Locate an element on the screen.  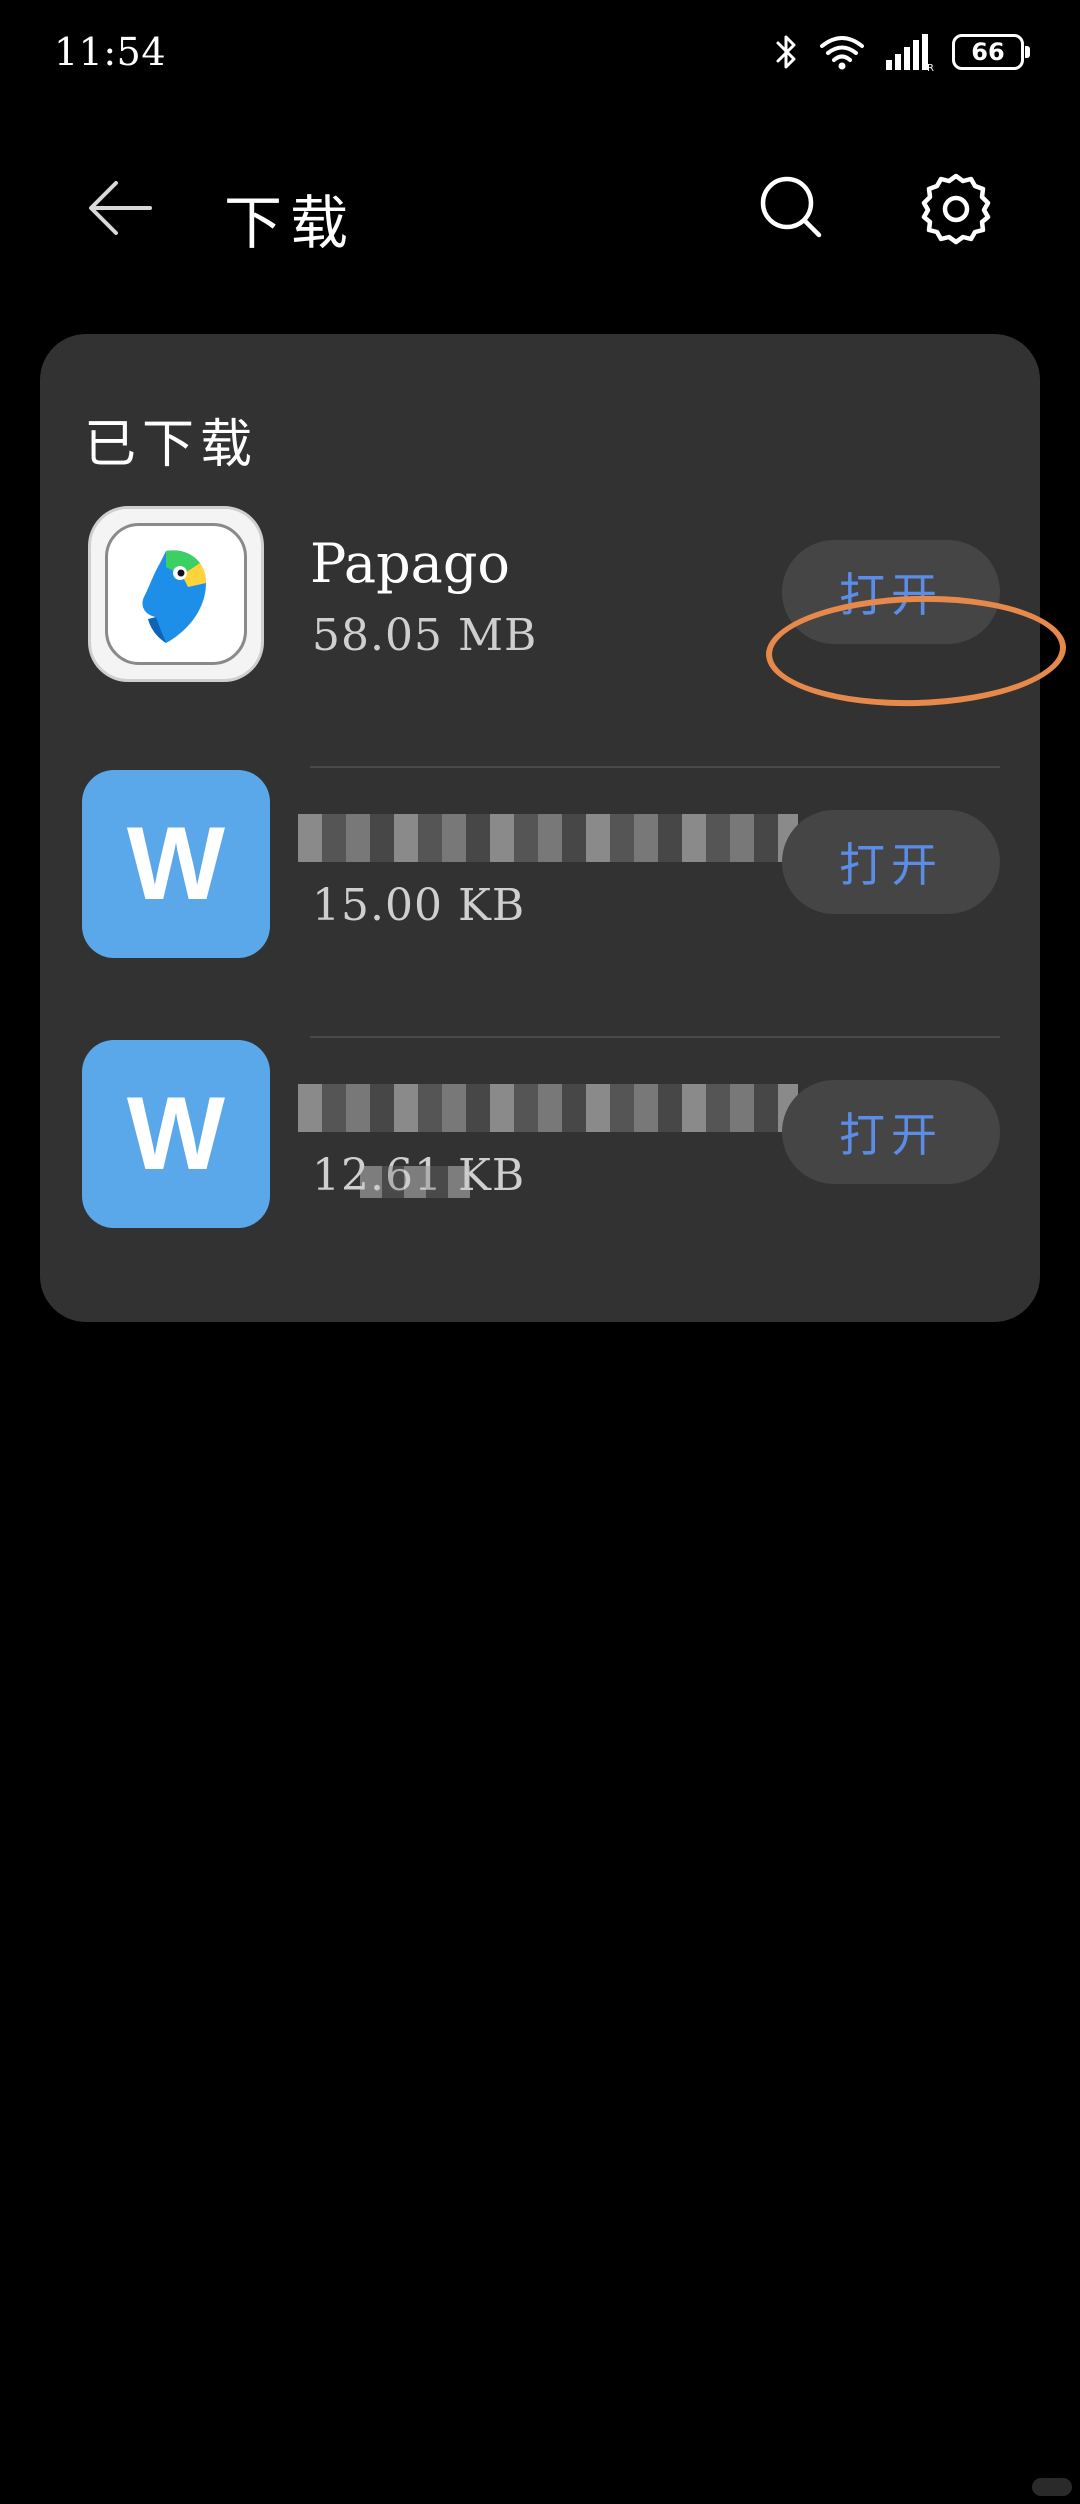
status-icons: R 66 is located at coordinates (902, 52).